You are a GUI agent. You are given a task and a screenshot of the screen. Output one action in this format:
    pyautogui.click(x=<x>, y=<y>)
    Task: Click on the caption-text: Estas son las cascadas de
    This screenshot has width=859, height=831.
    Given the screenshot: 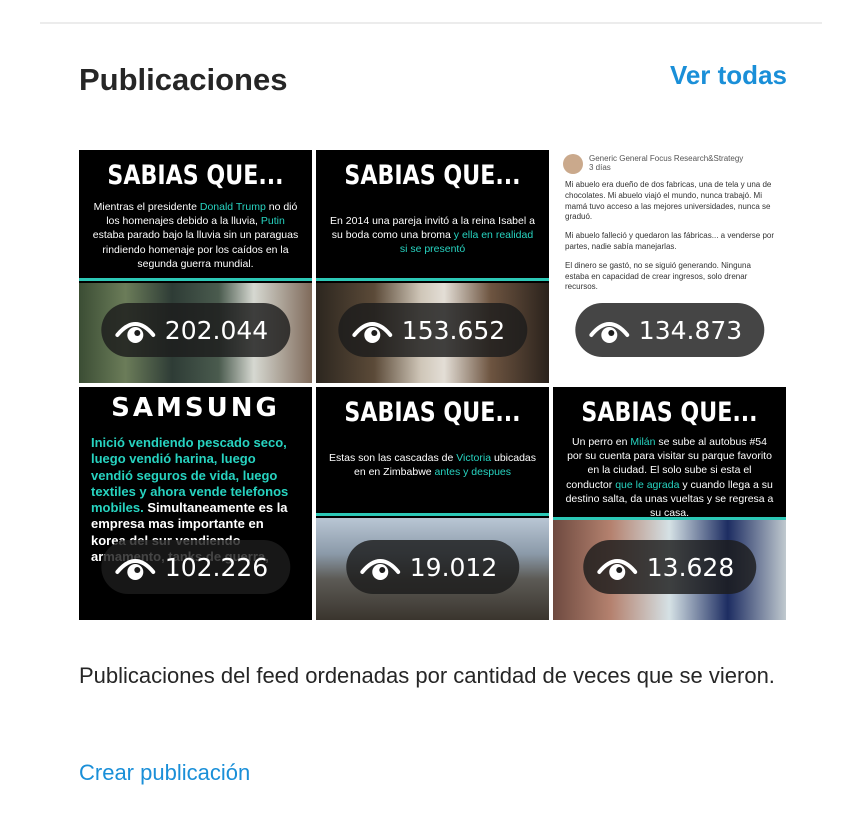 What is the action you would take?
    pyautogui.click(x=392, y=458)
    